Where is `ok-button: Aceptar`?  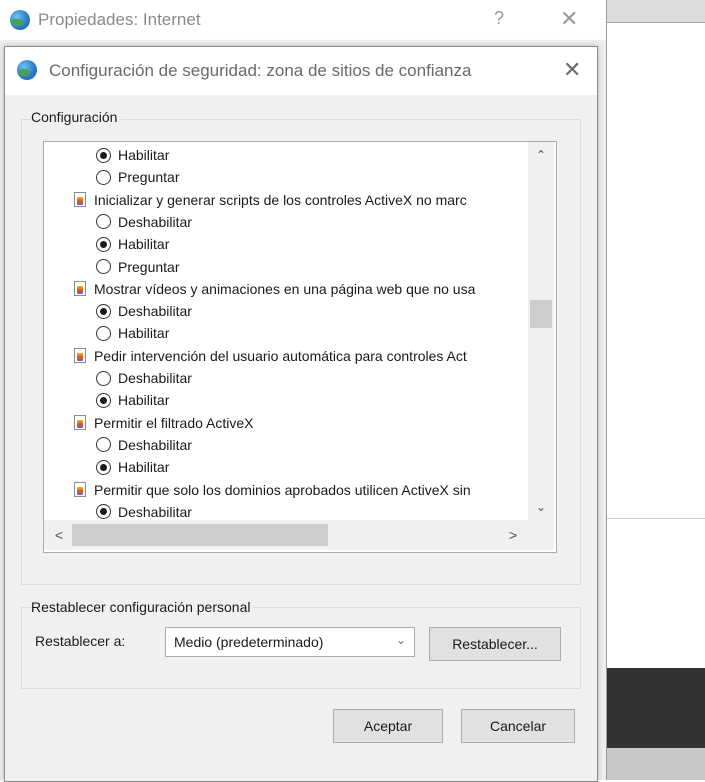 ok-button: Aceptar is located at coordinates (388, 726).